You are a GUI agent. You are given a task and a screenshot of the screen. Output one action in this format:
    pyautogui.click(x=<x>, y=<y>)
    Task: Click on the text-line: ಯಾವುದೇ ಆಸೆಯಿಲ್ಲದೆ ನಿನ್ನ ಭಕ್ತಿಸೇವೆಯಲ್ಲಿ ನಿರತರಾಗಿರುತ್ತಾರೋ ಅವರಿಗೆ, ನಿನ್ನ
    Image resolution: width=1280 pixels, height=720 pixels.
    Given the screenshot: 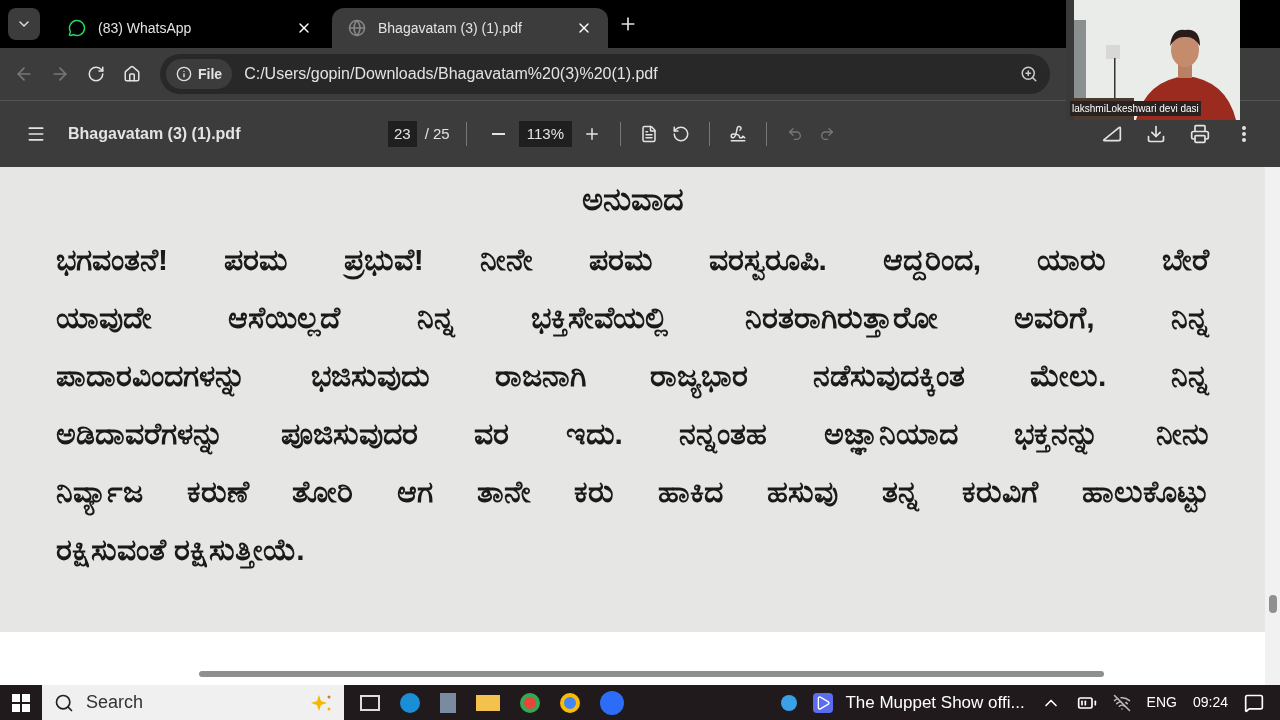 What is the action you would take?
    pyautogui.click(x=632, y=318)
    